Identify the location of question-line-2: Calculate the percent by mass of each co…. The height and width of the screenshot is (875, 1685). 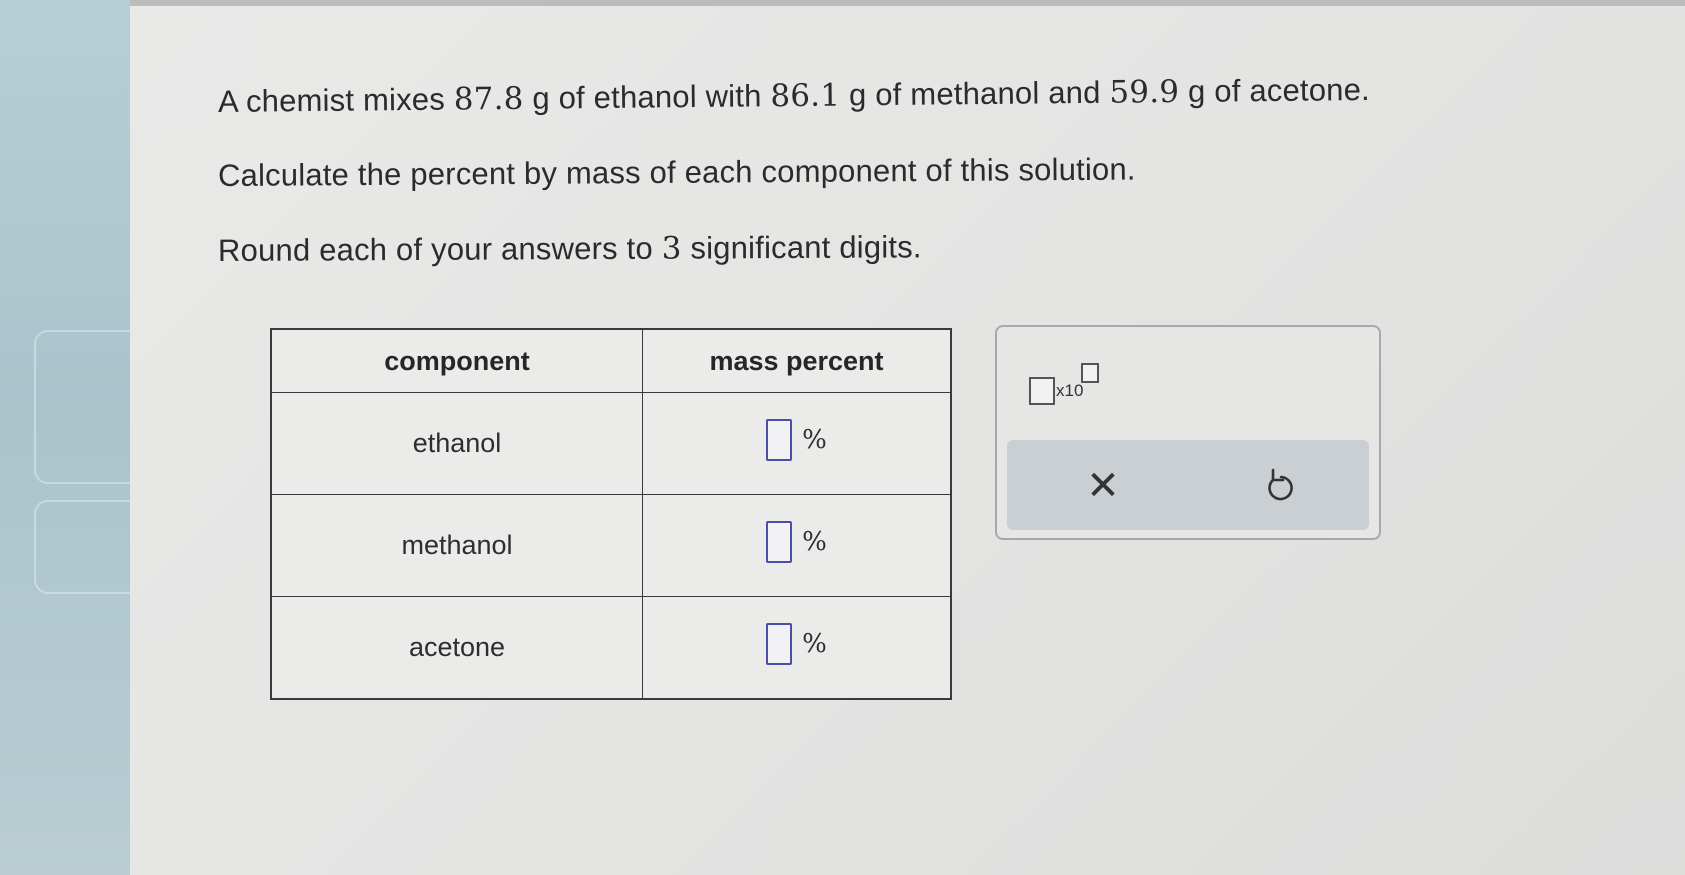
(676, 172).